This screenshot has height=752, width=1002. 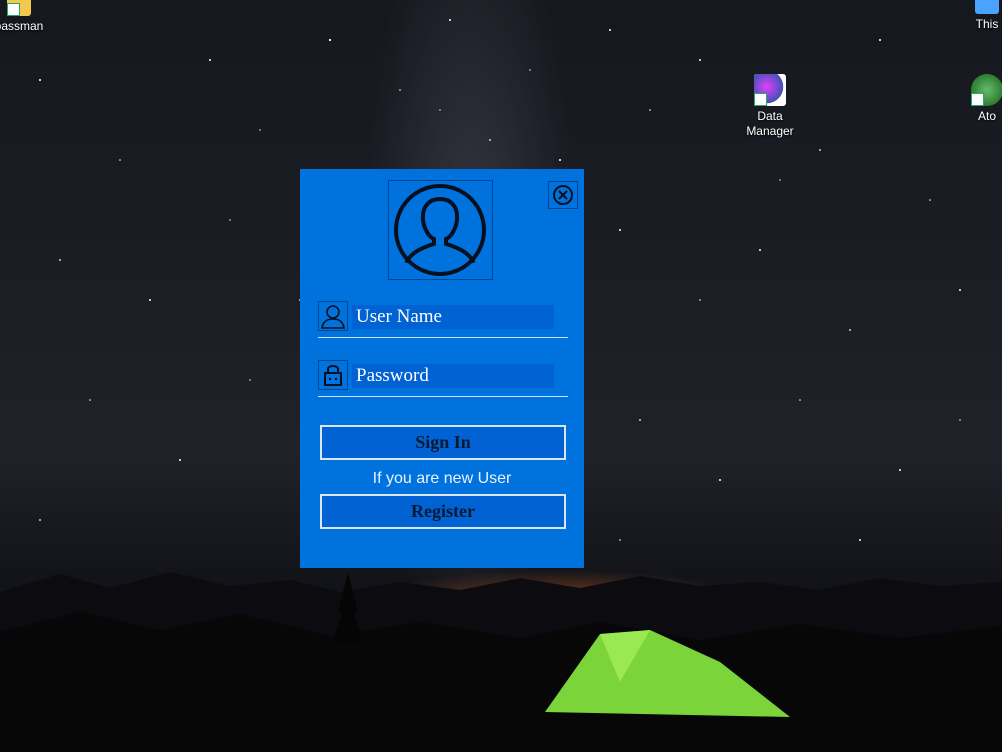 I want to click on close-icon, so click(x=563, y=195).